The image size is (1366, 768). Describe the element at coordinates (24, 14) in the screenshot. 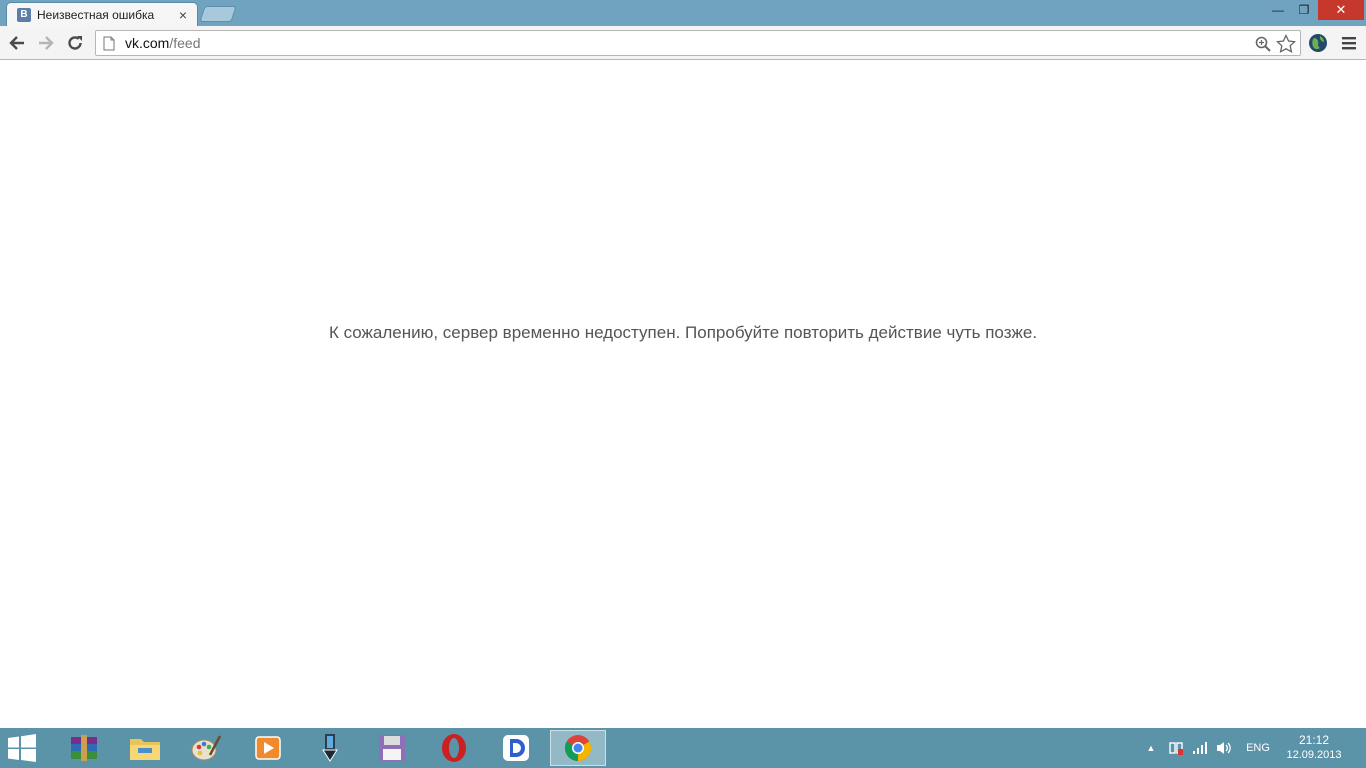

I see `vk-favicon-icon: В` at that location.